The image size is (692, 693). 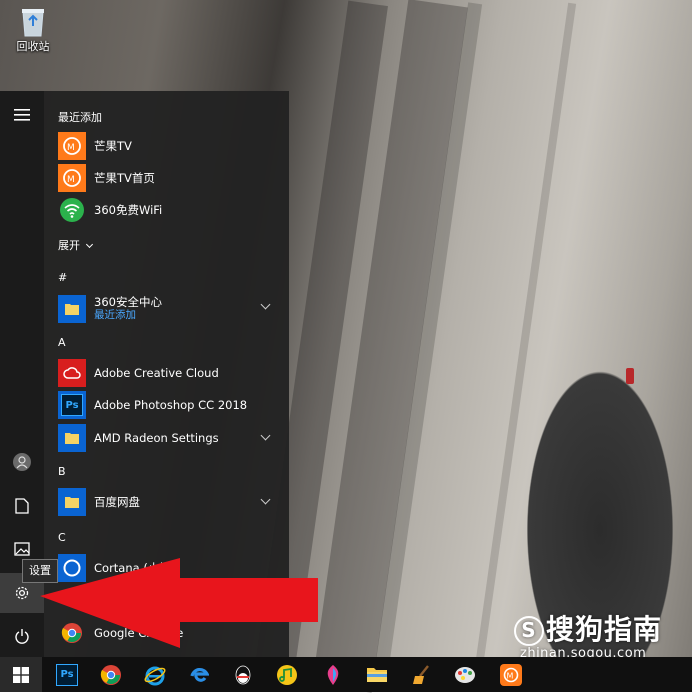 I want to click on app-item-amd-radeon: AMD Radeon Settings, so click(x=170, y=438).